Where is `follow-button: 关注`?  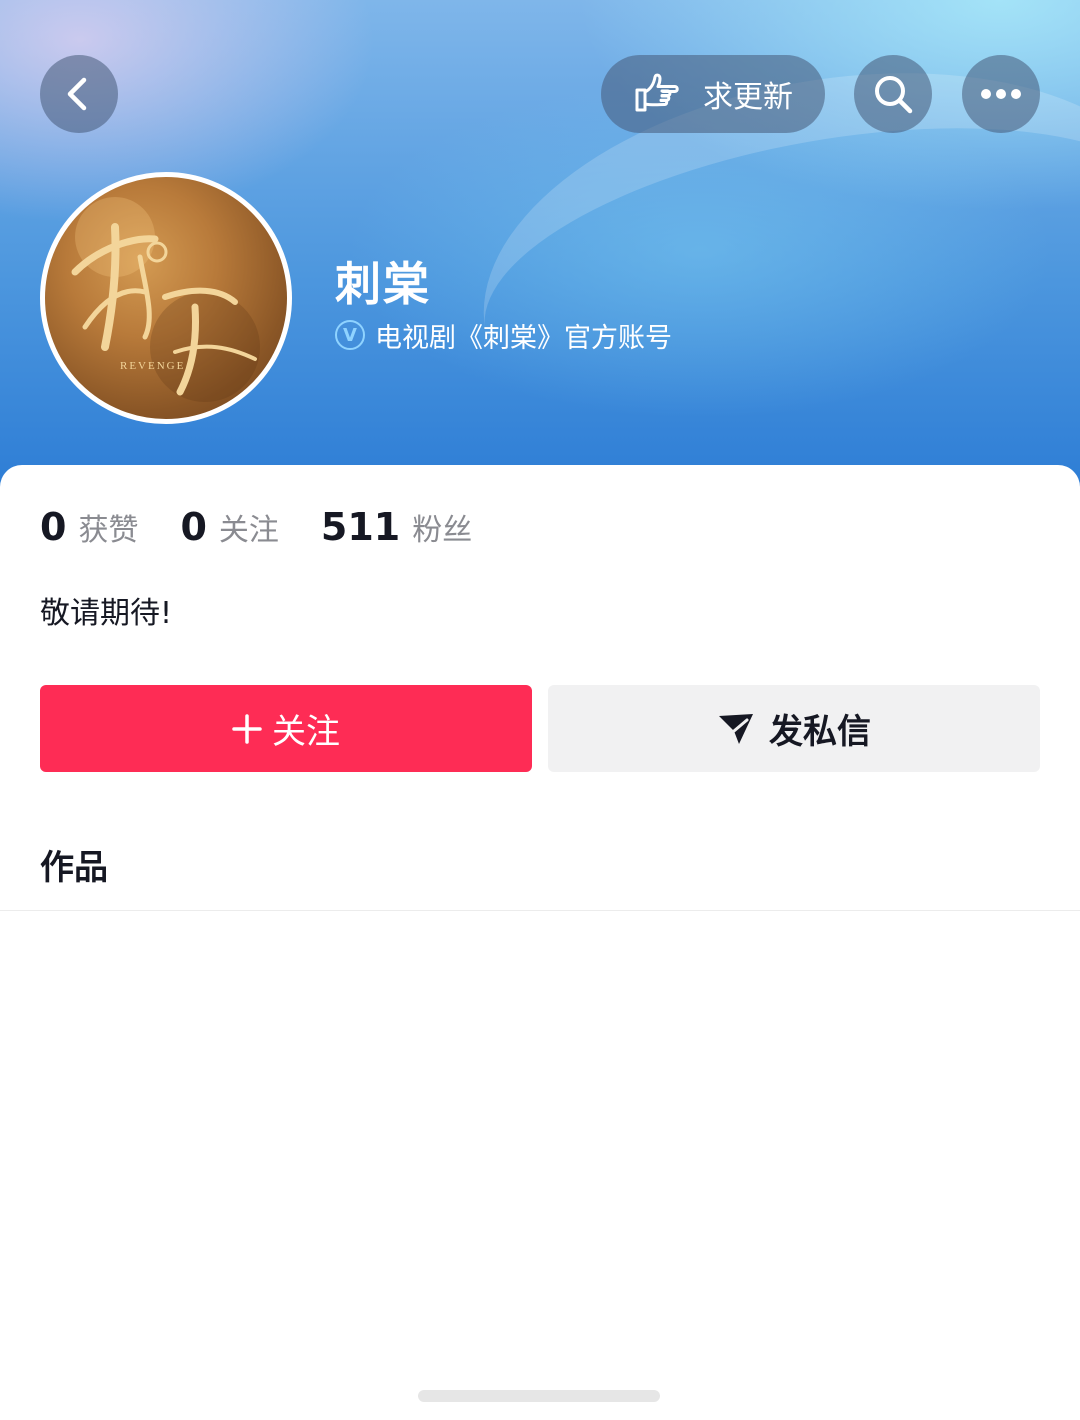
follow-button: 关注 is located at coordinates (286, 728).